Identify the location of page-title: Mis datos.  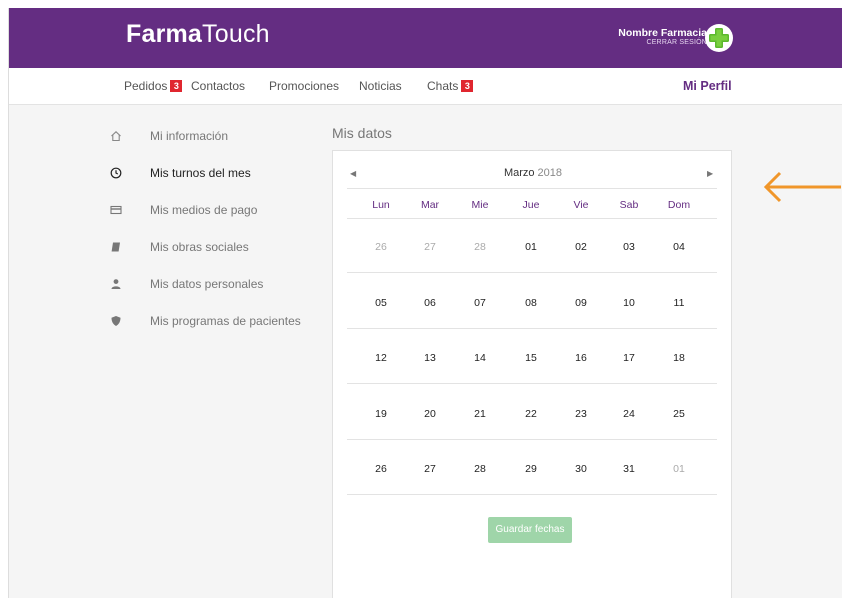
(362, 133).